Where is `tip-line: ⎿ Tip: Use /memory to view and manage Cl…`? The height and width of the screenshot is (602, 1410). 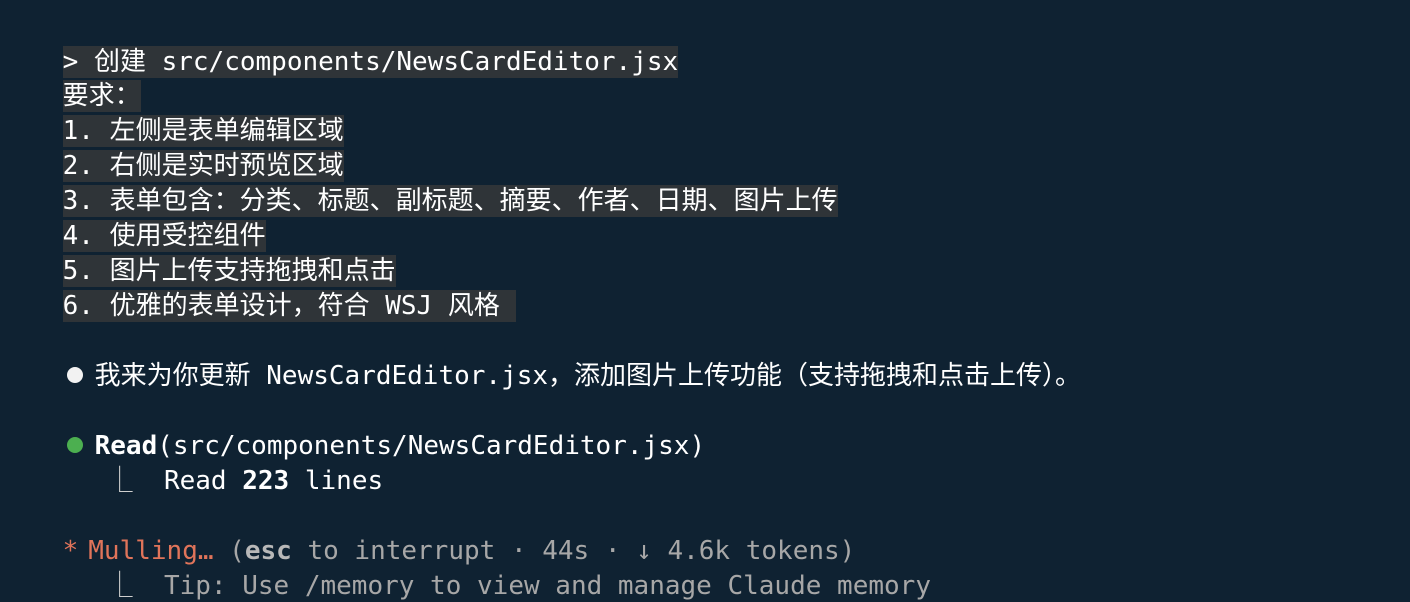
tip-line: ⎿ Tip: Use /memory to view and manage Cl… is located at coordinates (465, 569).